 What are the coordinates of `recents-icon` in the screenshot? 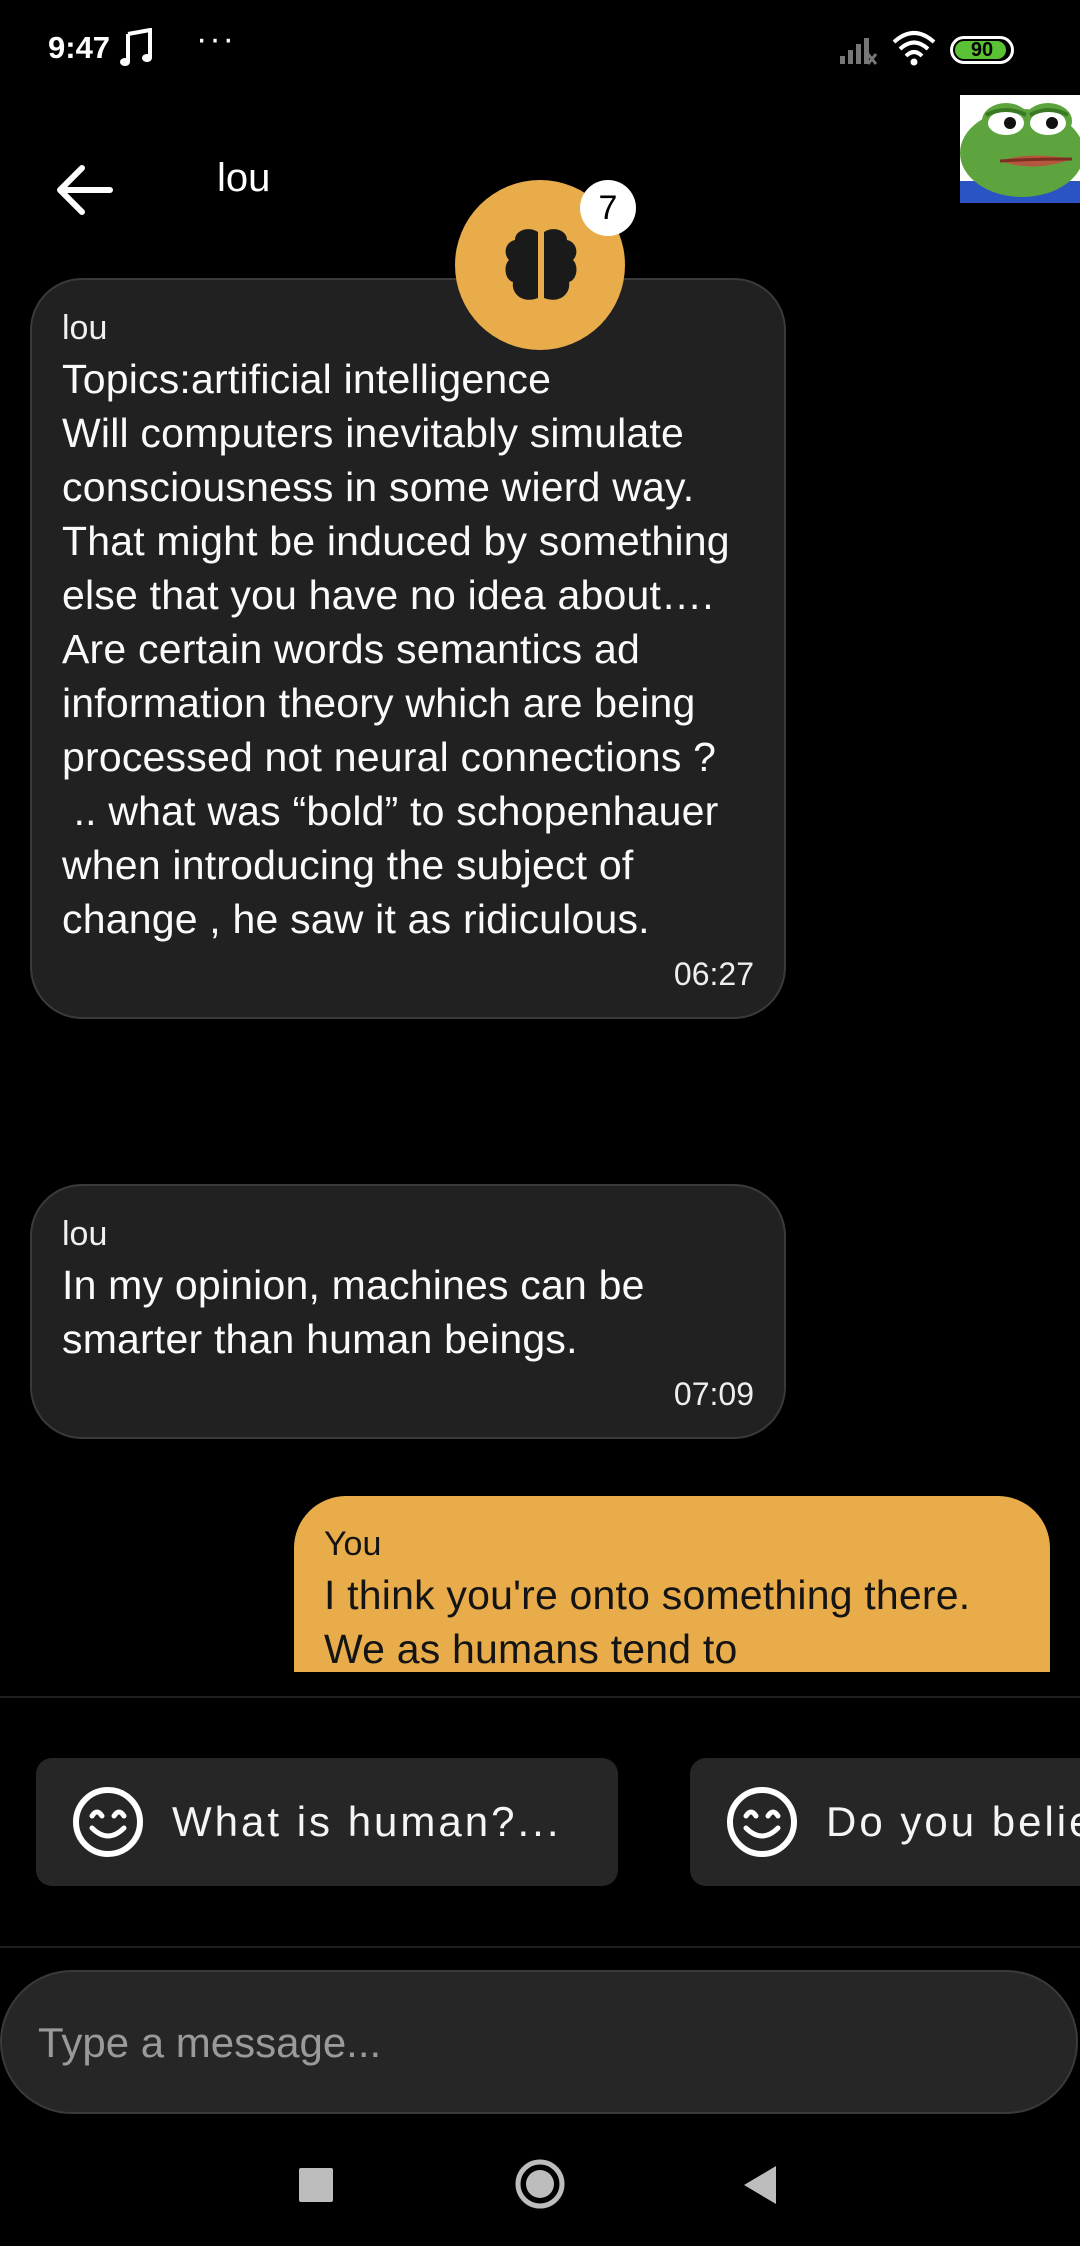 It's located at (316, 2185).